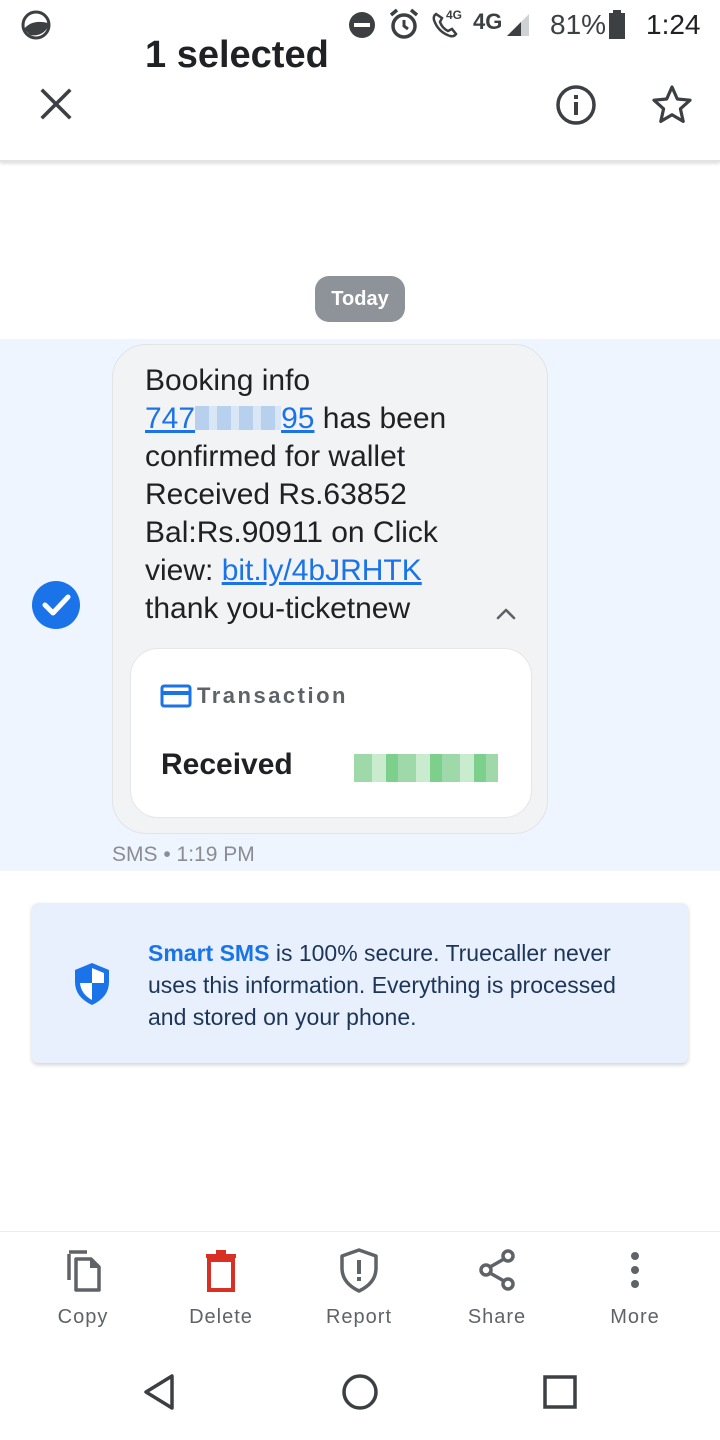  I want to click on copy-button, so click(83, 1272).